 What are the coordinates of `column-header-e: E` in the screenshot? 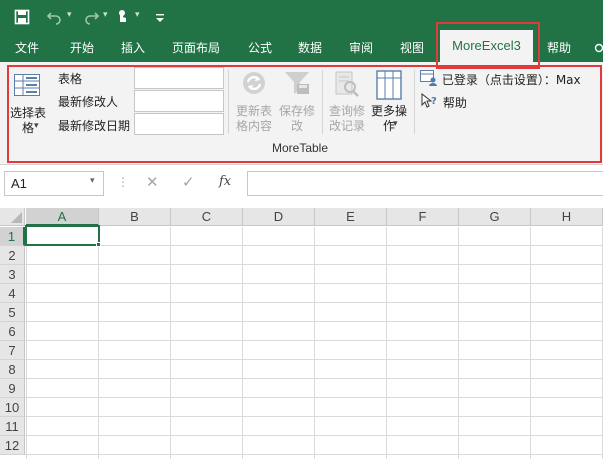 It's located at (351, 217).